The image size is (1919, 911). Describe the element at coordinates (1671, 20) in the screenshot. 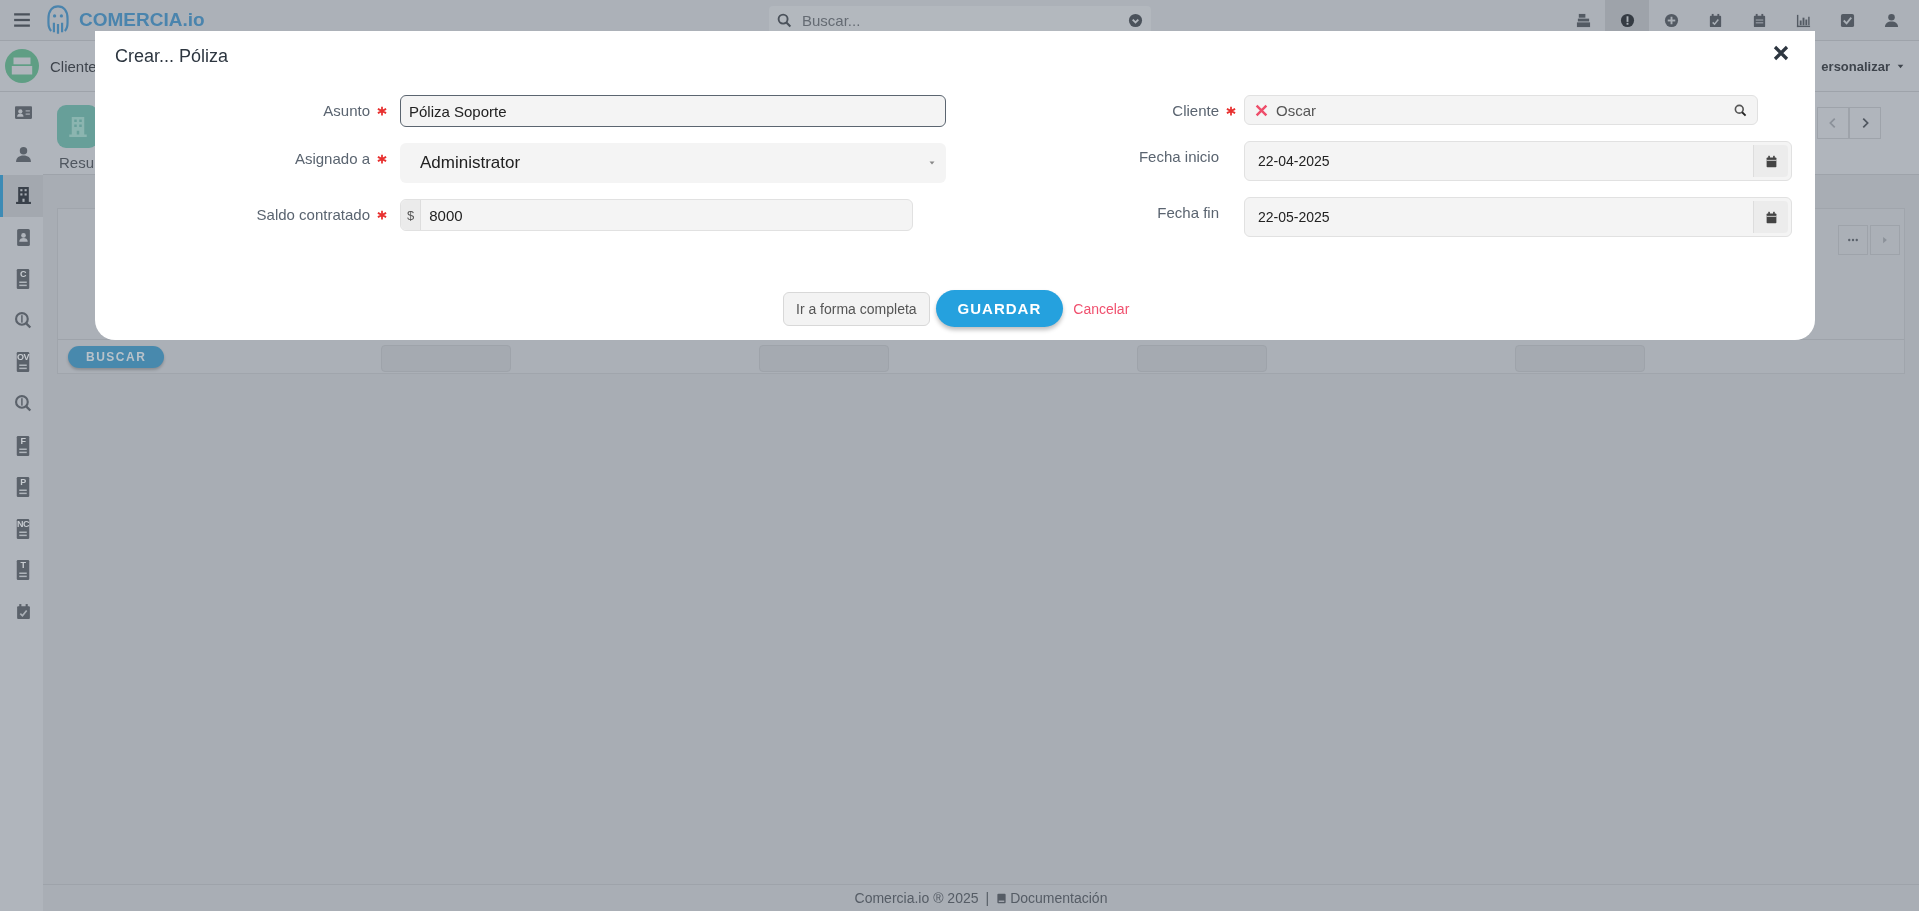

I see `plus-circle-icon` at that location.